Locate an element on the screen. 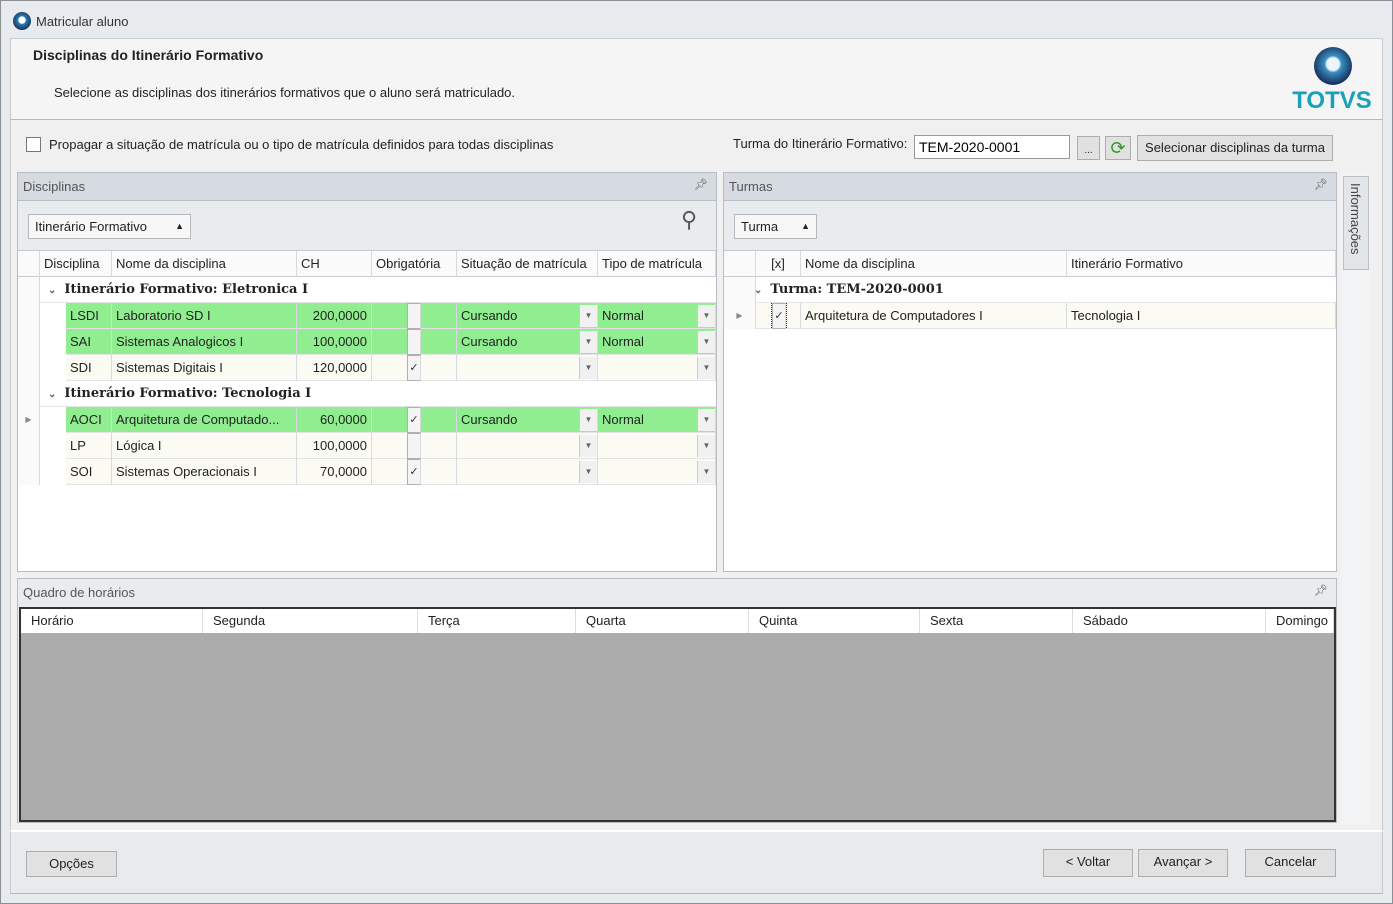  group-label: ⌄ Itinerário Formativo: Tecnologia I is located at coordinates (344, 394).